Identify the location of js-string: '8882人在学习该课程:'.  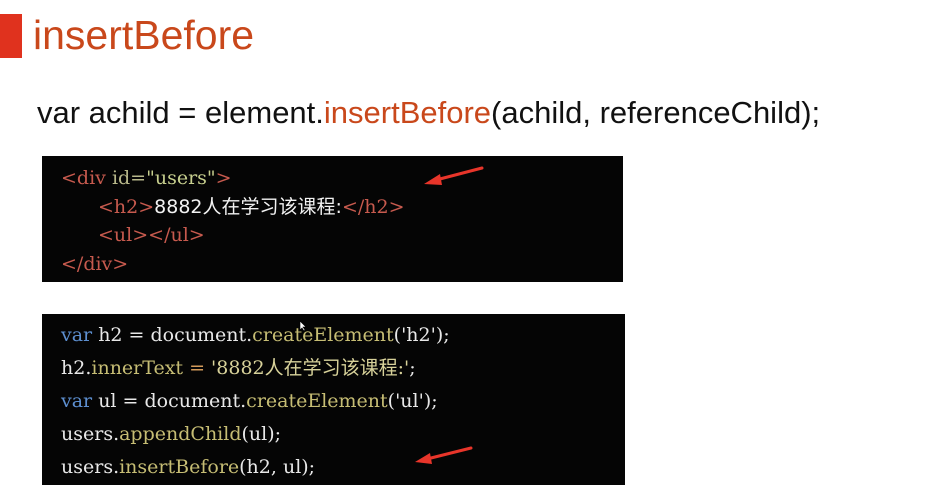
(310, 368).